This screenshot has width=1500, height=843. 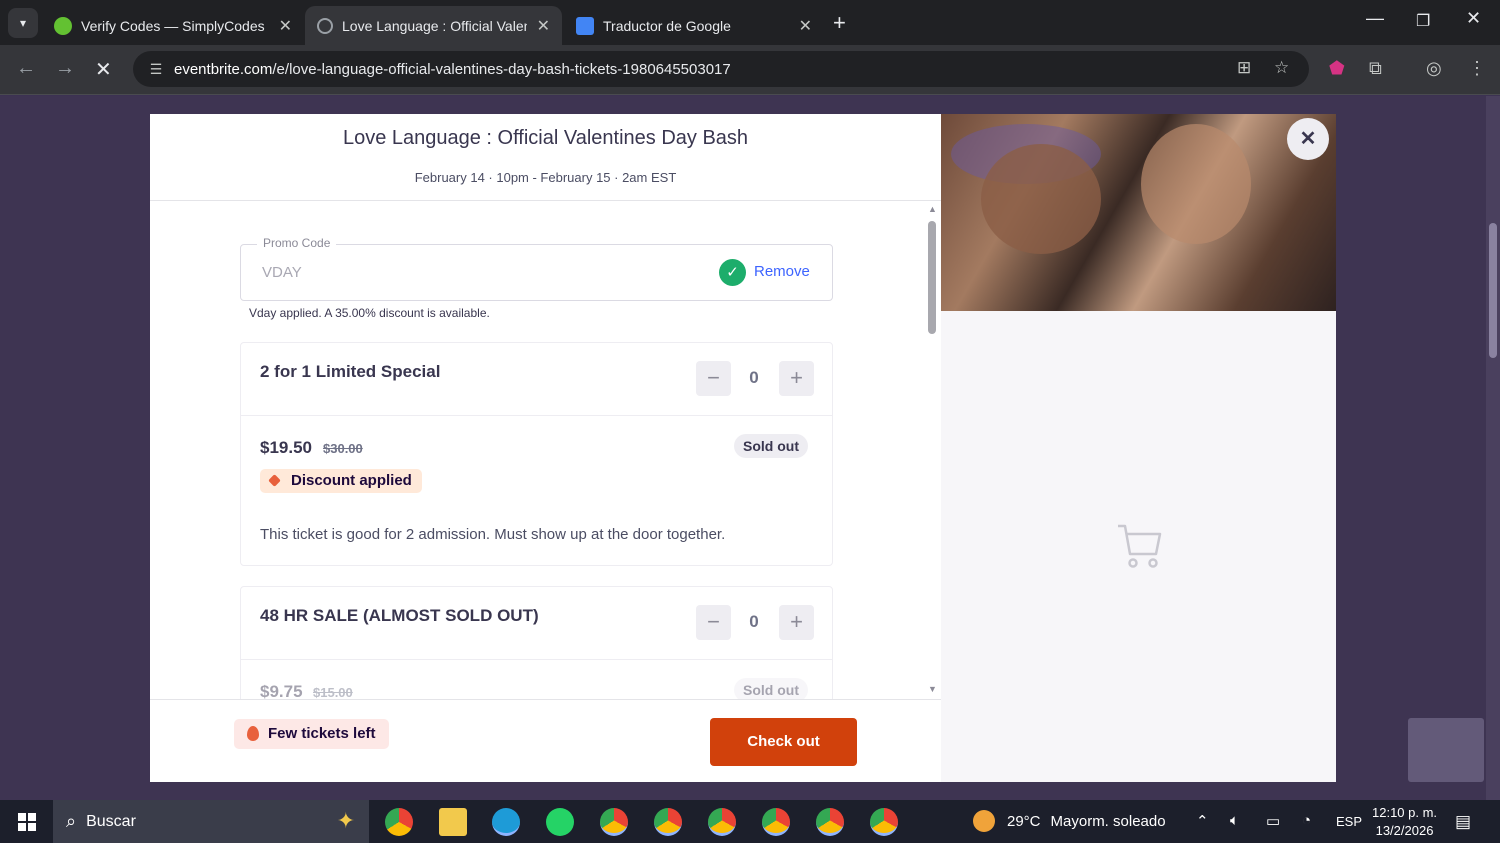 What do you see at coordinates (545, 740) in the screenshot?
I see `modal-footer: Few tickets left Check out` at bounding box center [545, 740].